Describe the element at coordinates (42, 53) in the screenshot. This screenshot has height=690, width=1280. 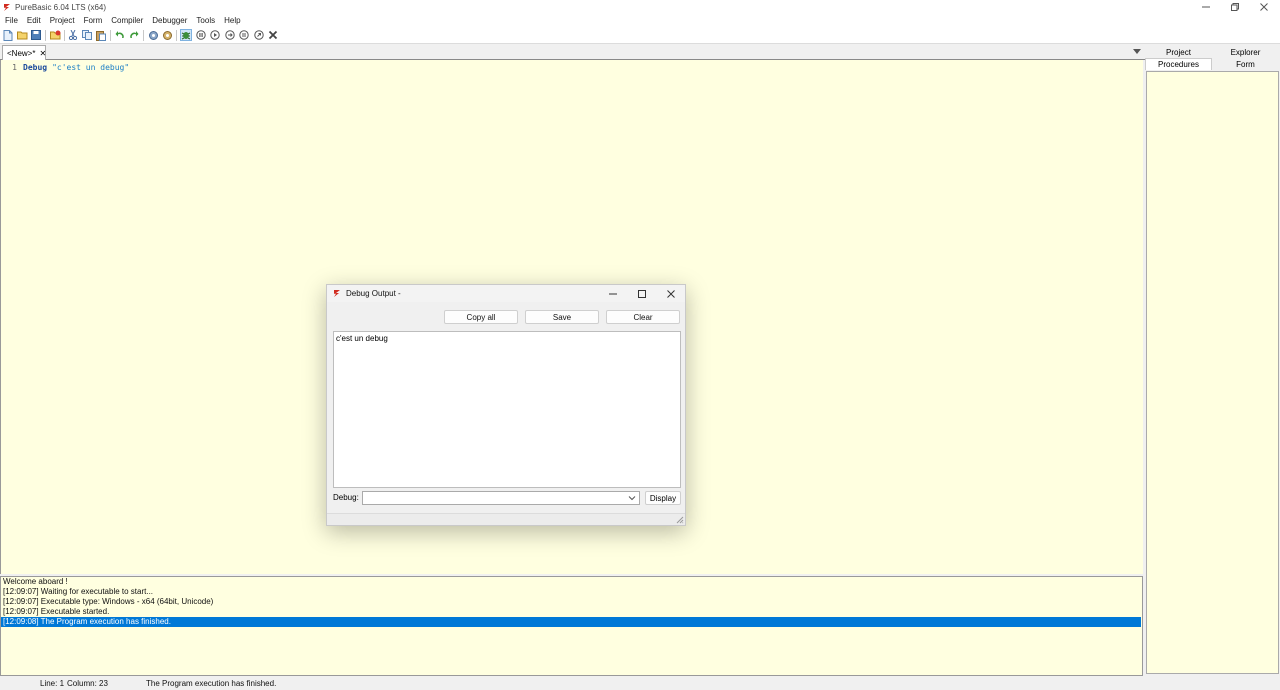
I see `tab-close-icon: ✕` at that location.